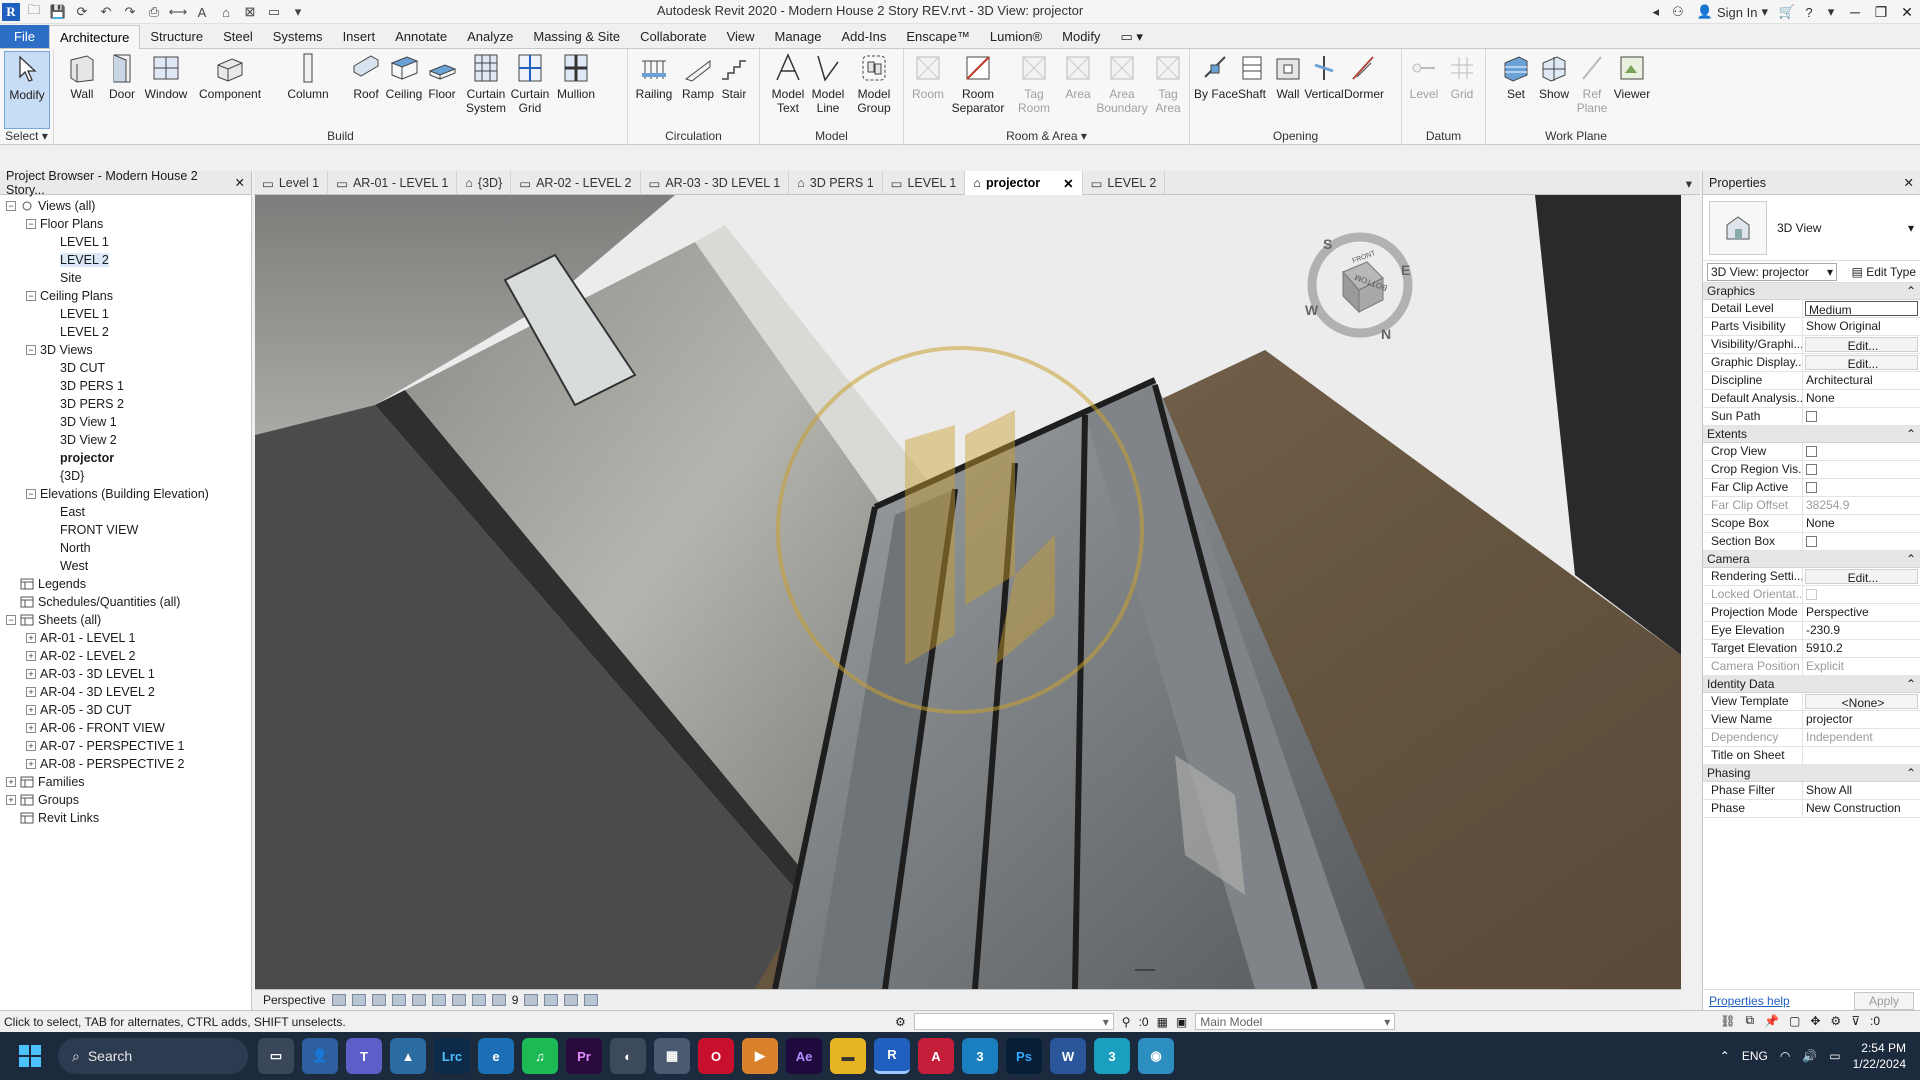 The width and height of the screenshot is (1920, 1080). What do you see at coordinates (359, 36) in the screenshot?
I see `ribbon-tab-insert: Insert` at bounding box center [359, 36].